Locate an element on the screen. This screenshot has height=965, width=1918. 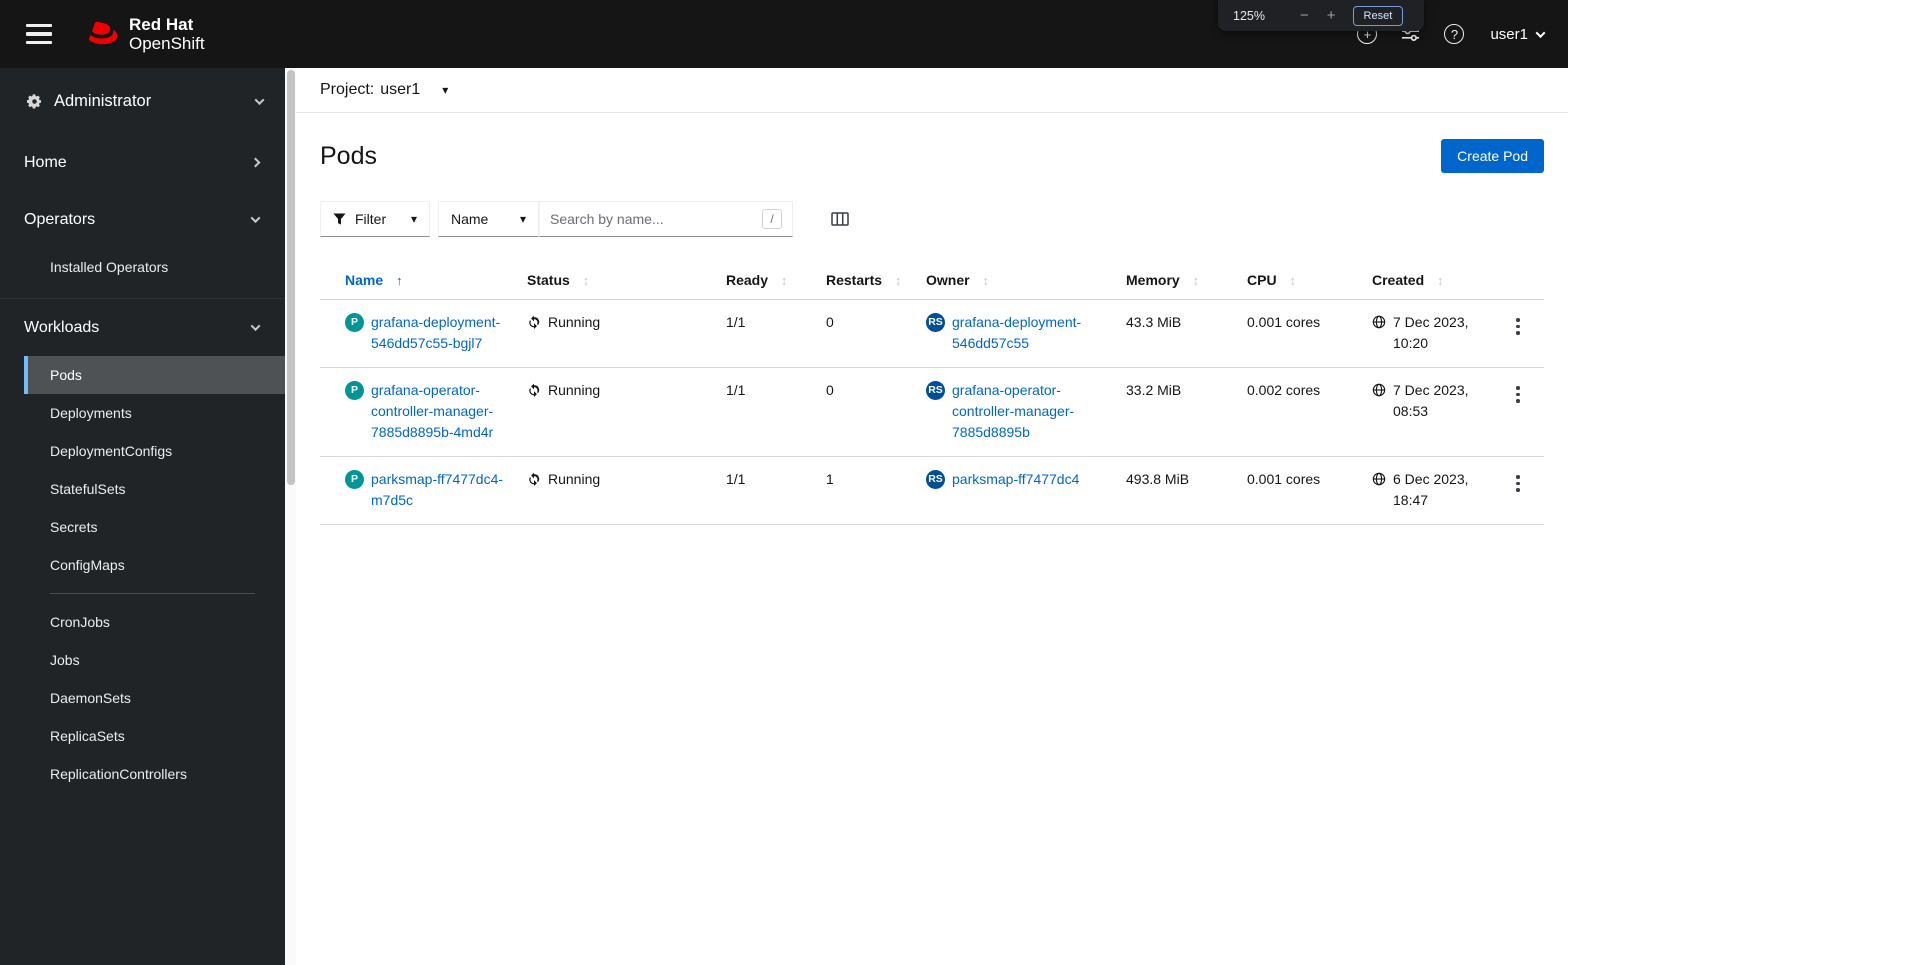
memory-cell: 33.2 MiB is located at coordinates (1186, 412).